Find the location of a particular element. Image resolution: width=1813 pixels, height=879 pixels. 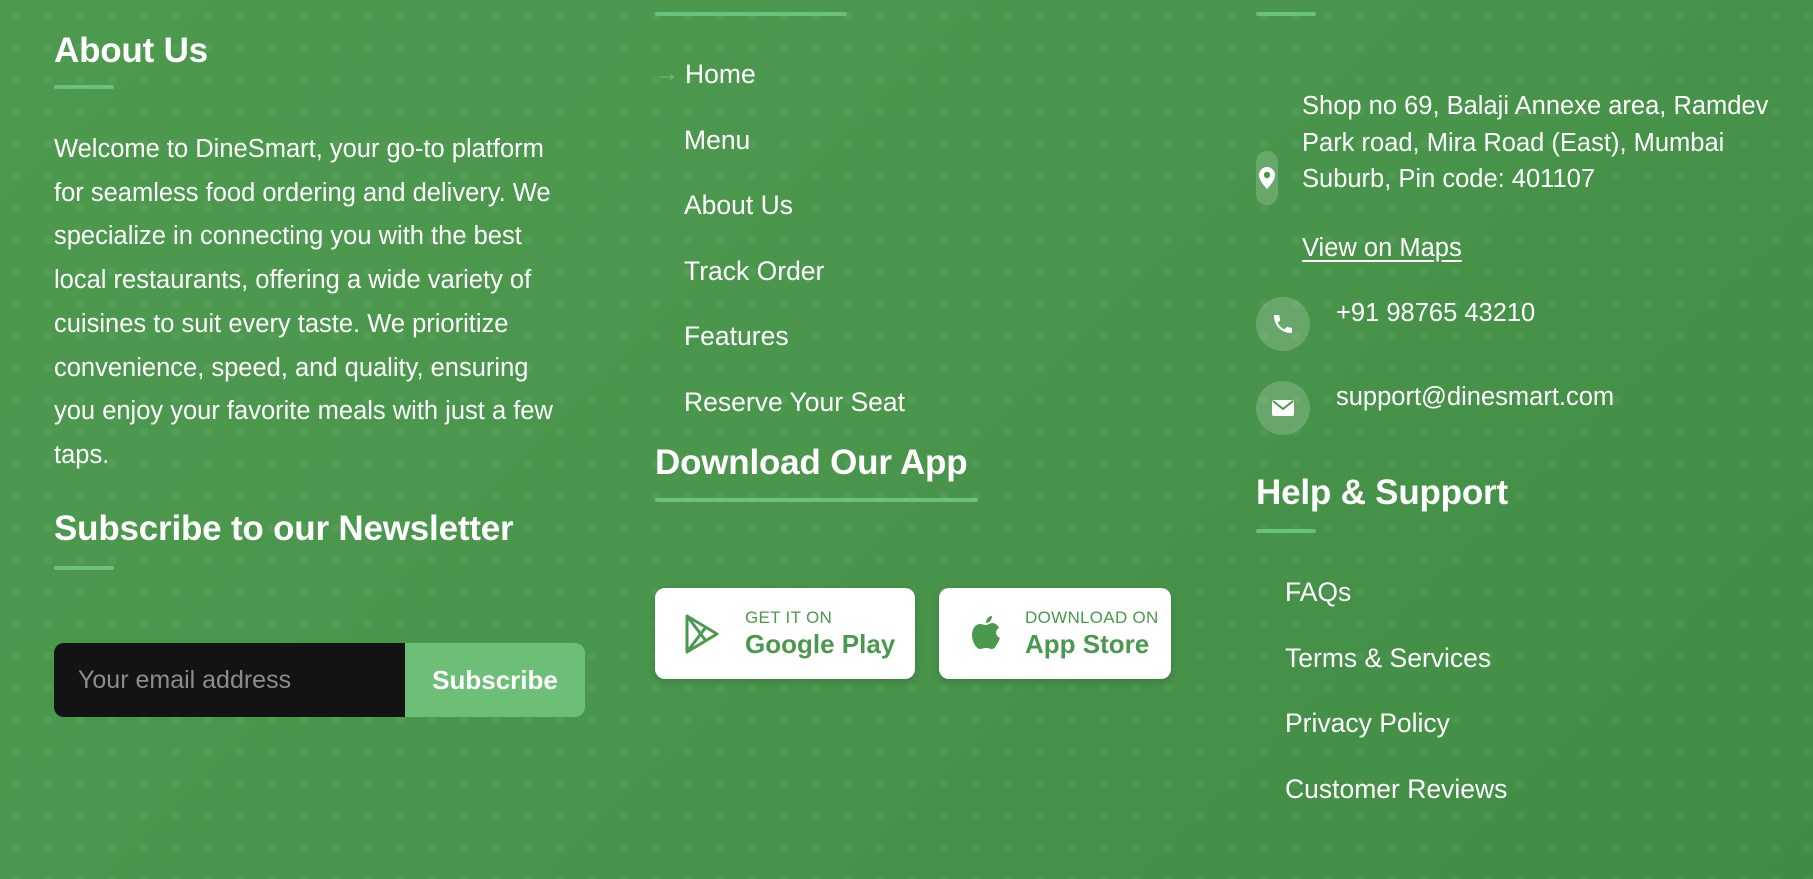

about-heading: About Us is located at coordinates (131, 50).